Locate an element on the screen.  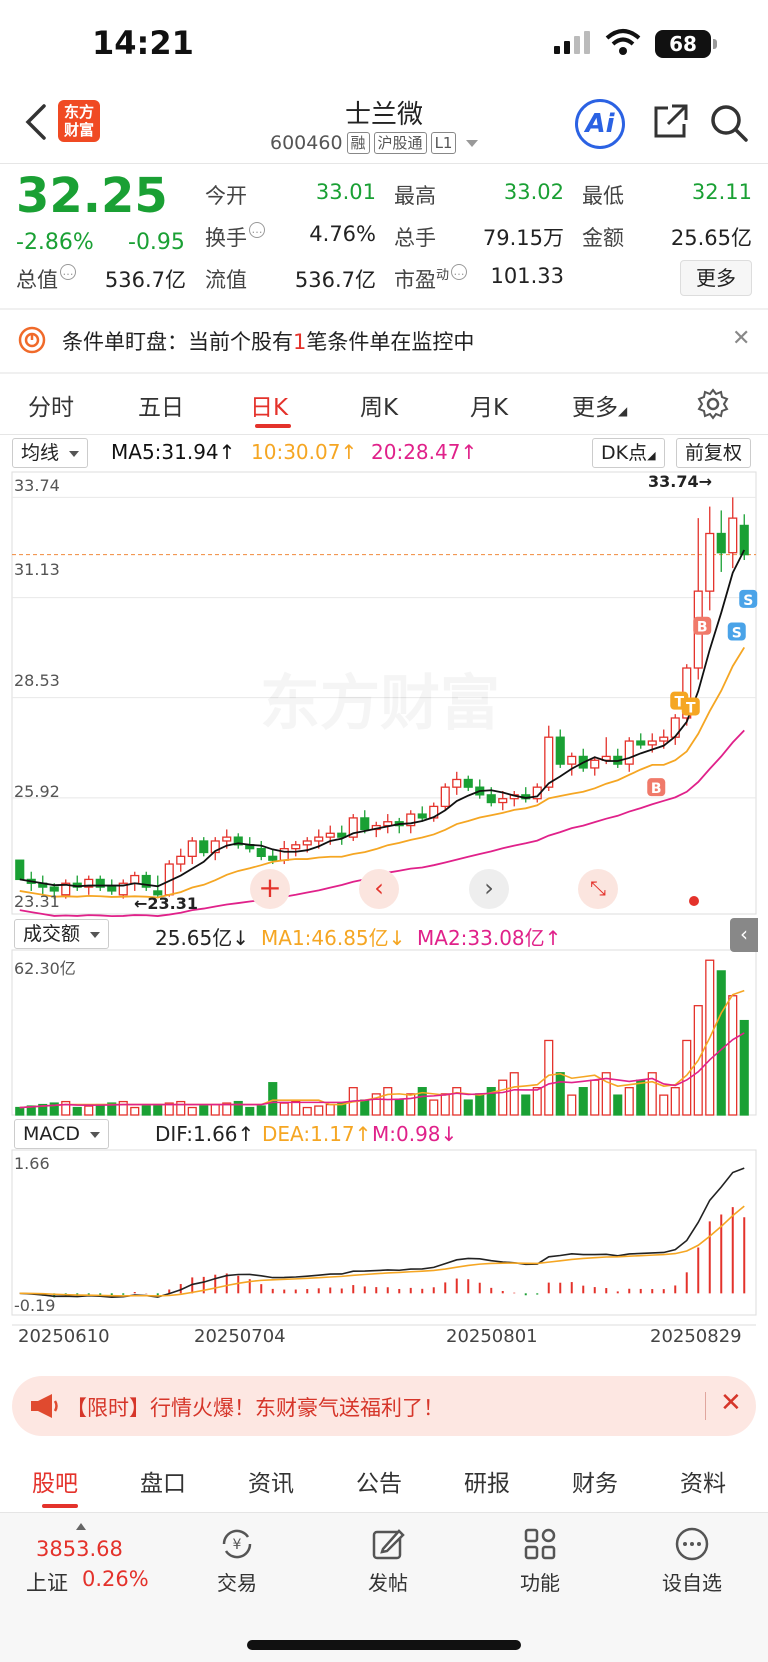
index-name: 上证 is located at coordinates (47, 1582).